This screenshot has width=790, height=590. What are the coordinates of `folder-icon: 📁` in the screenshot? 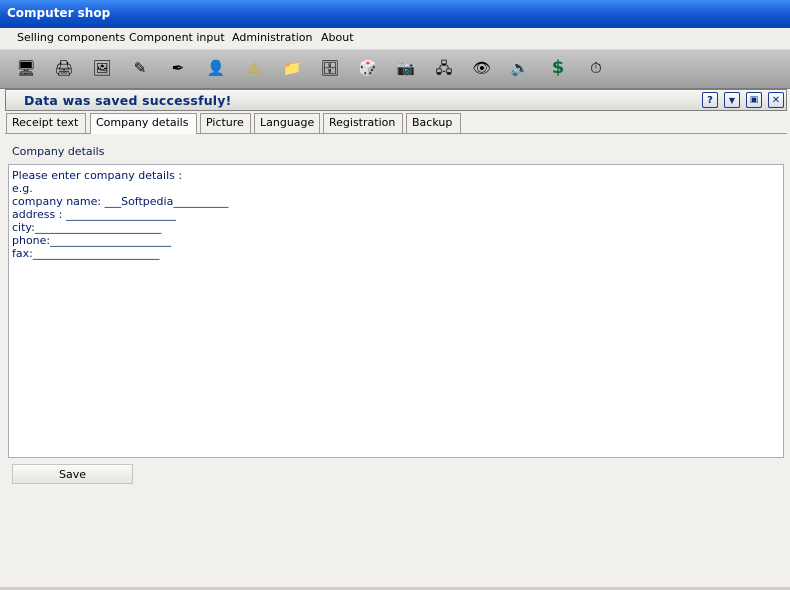 It's located at (292, 68).